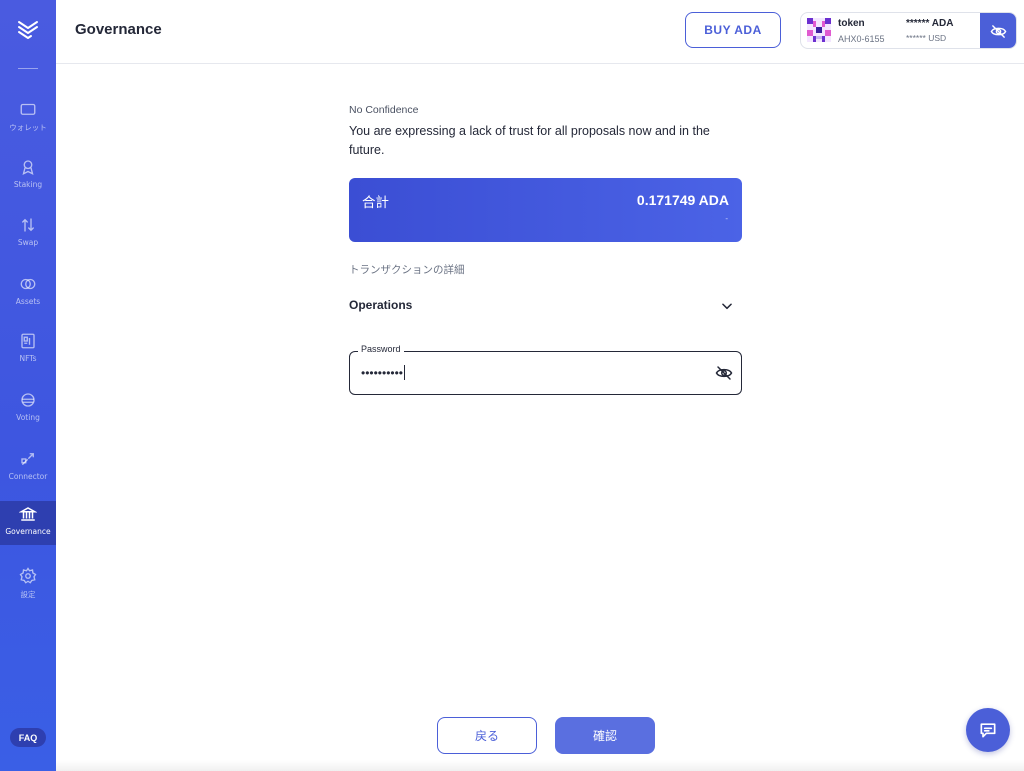 The width and height of the screenshot is (1024, 771). What do you see at coordinates (545, 369) in the screenshot?
I see `password-field: Password ••••••••••` at bounding box center [545, 369].